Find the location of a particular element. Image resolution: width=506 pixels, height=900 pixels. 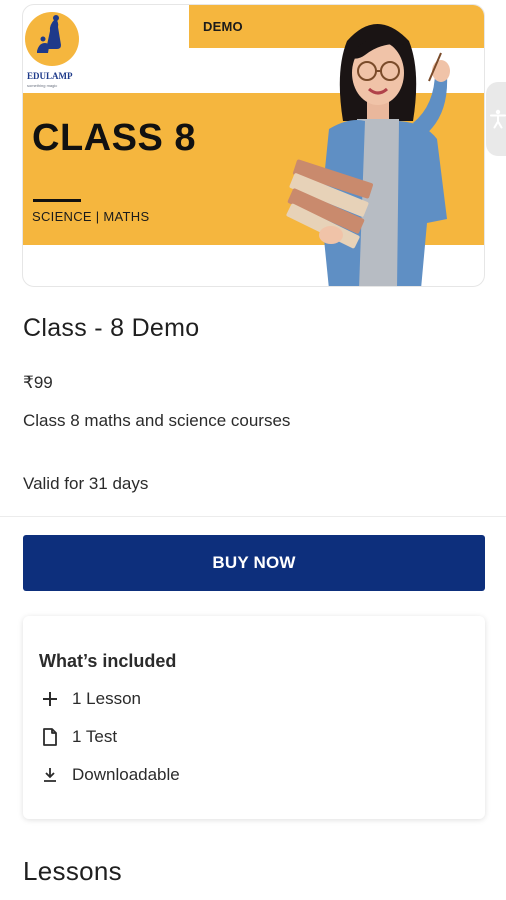

course-title: Class - 8 Demo is located at coordinates (111, 328).